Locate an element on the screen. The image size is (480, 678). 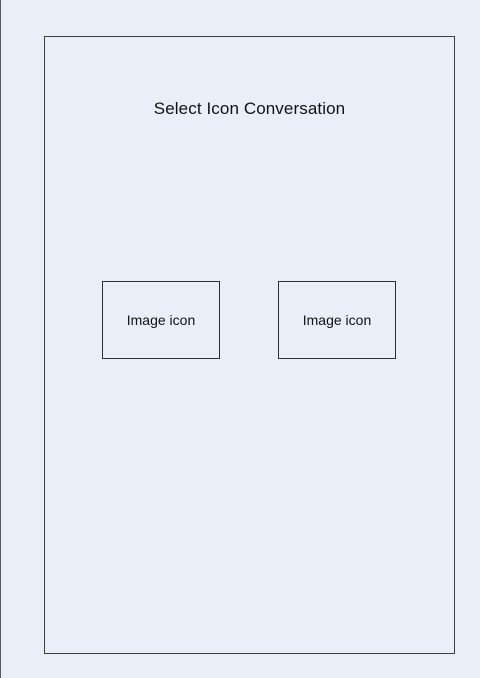
image-icon-label-2: Image icon is located at coordinates (337, 320).